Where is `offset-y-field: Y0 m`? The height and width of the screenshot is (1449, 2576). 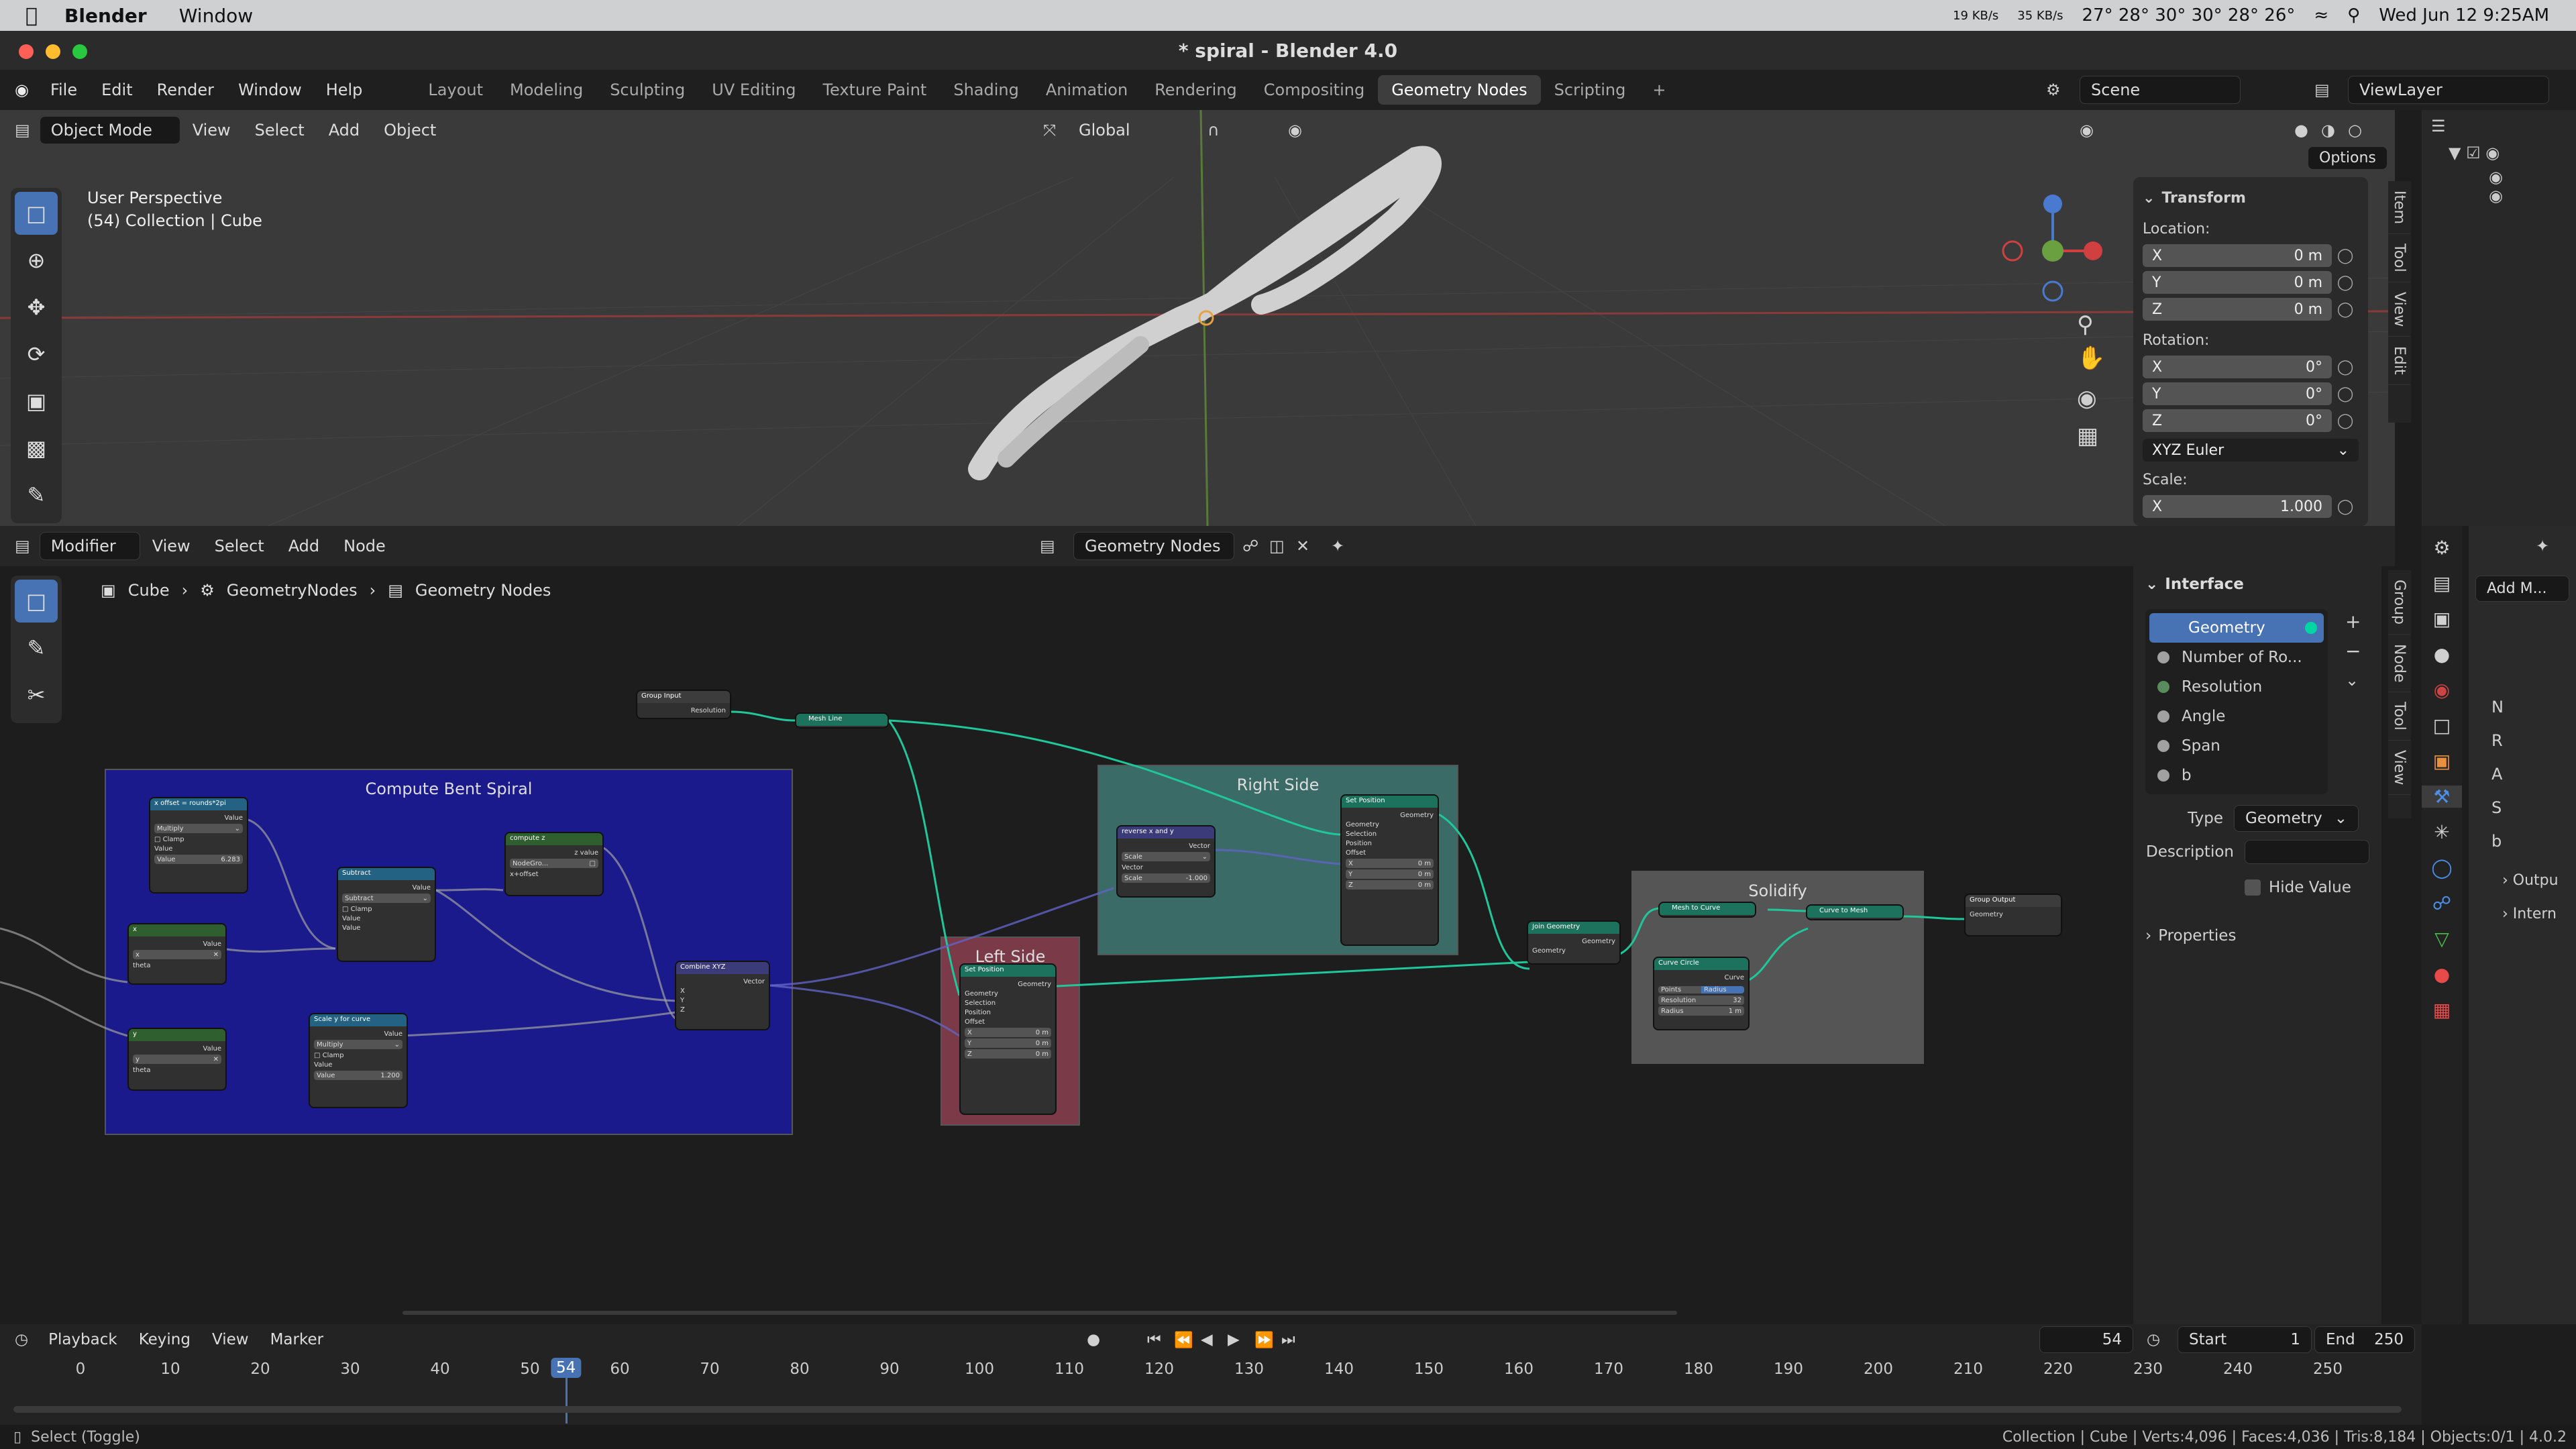
offset-y-field: Y0 m is located at coordinates (1390, 874).